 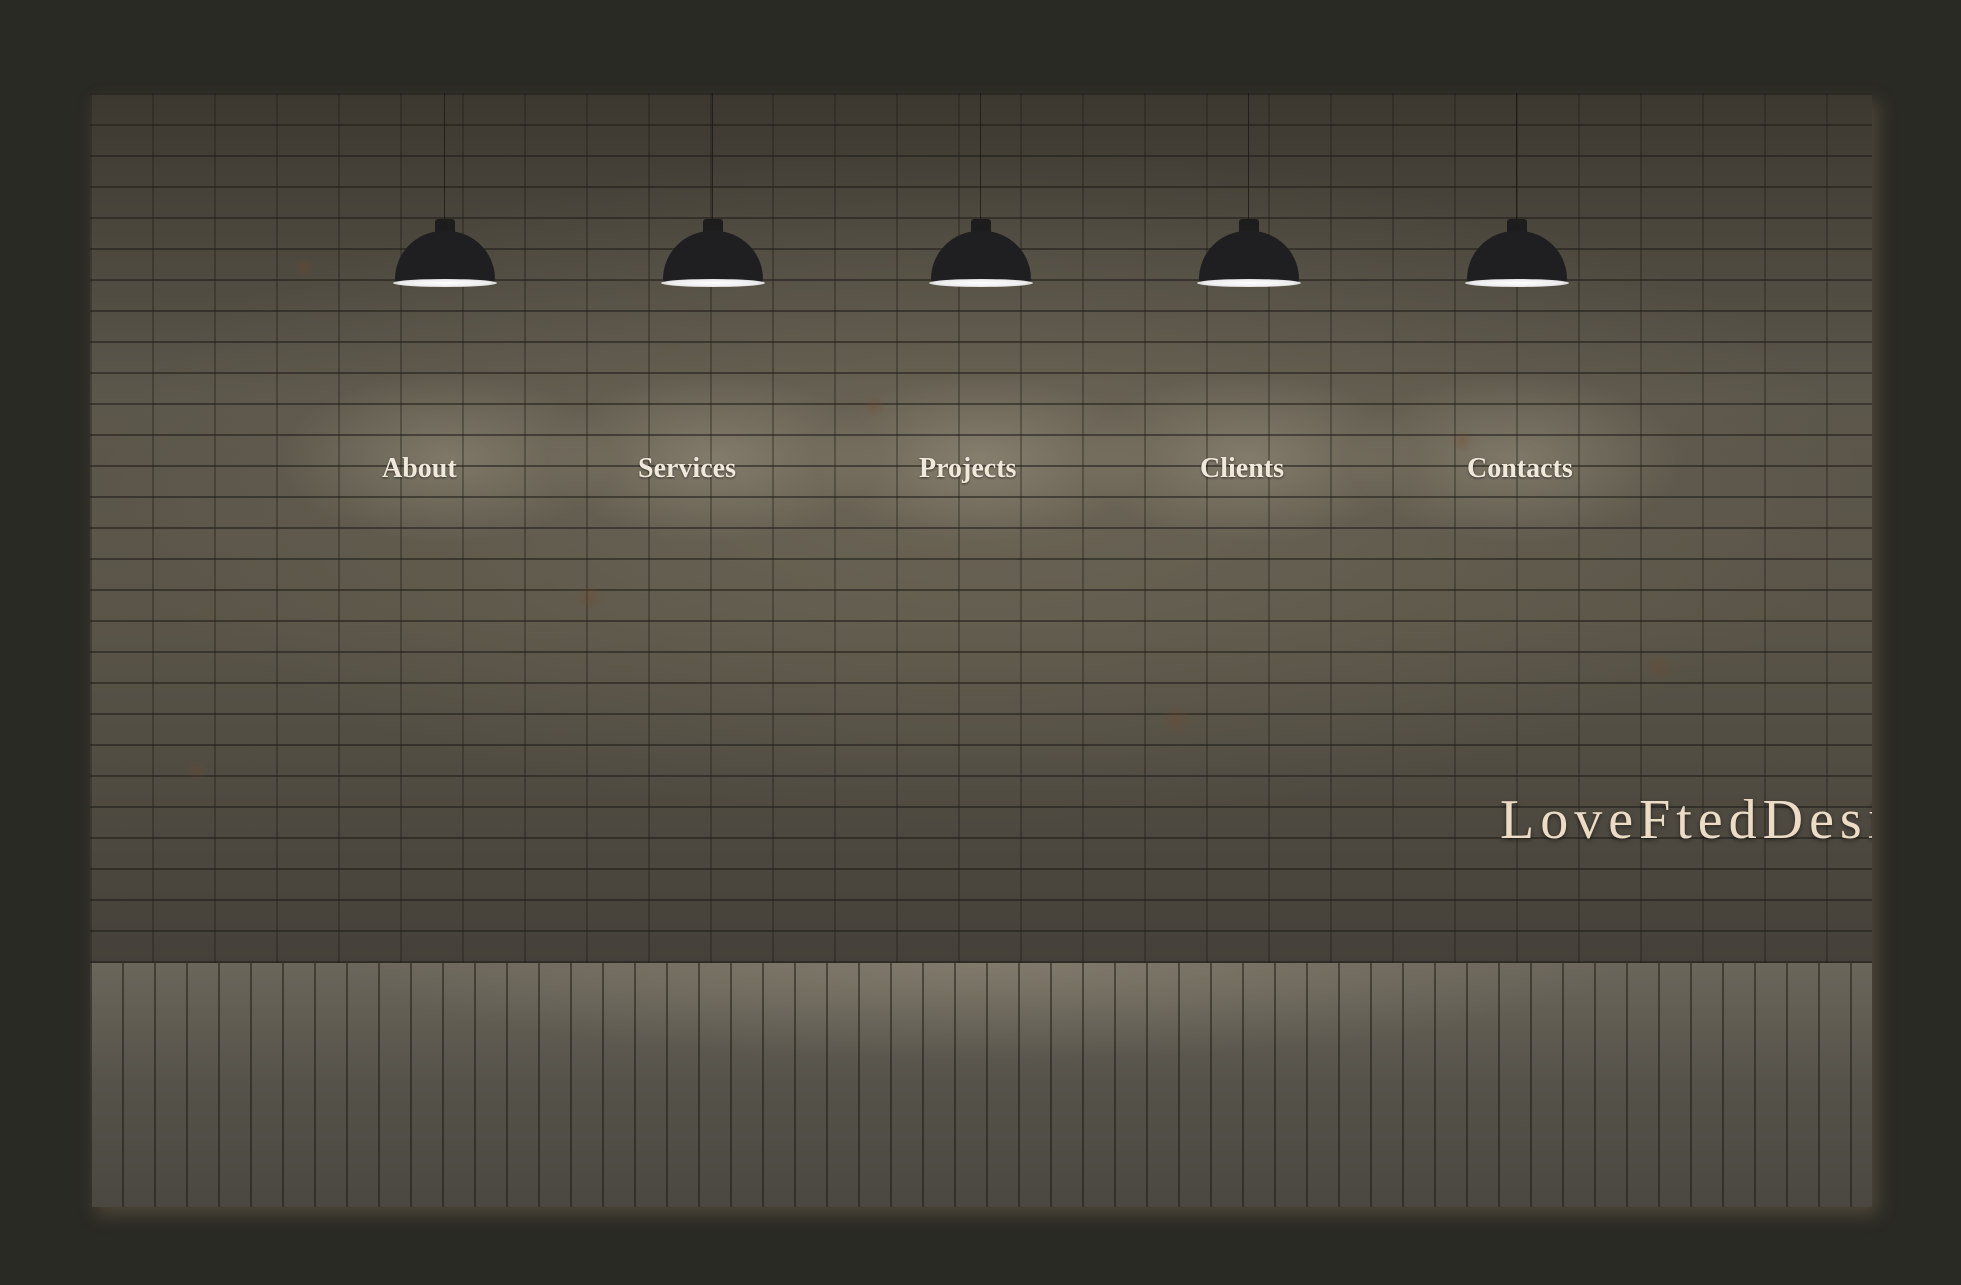 What do you see at coordinates (1520, 469) in the screenshot?
I see `nav-link-contacts: Contacts` at bounding box center [1520, 469].